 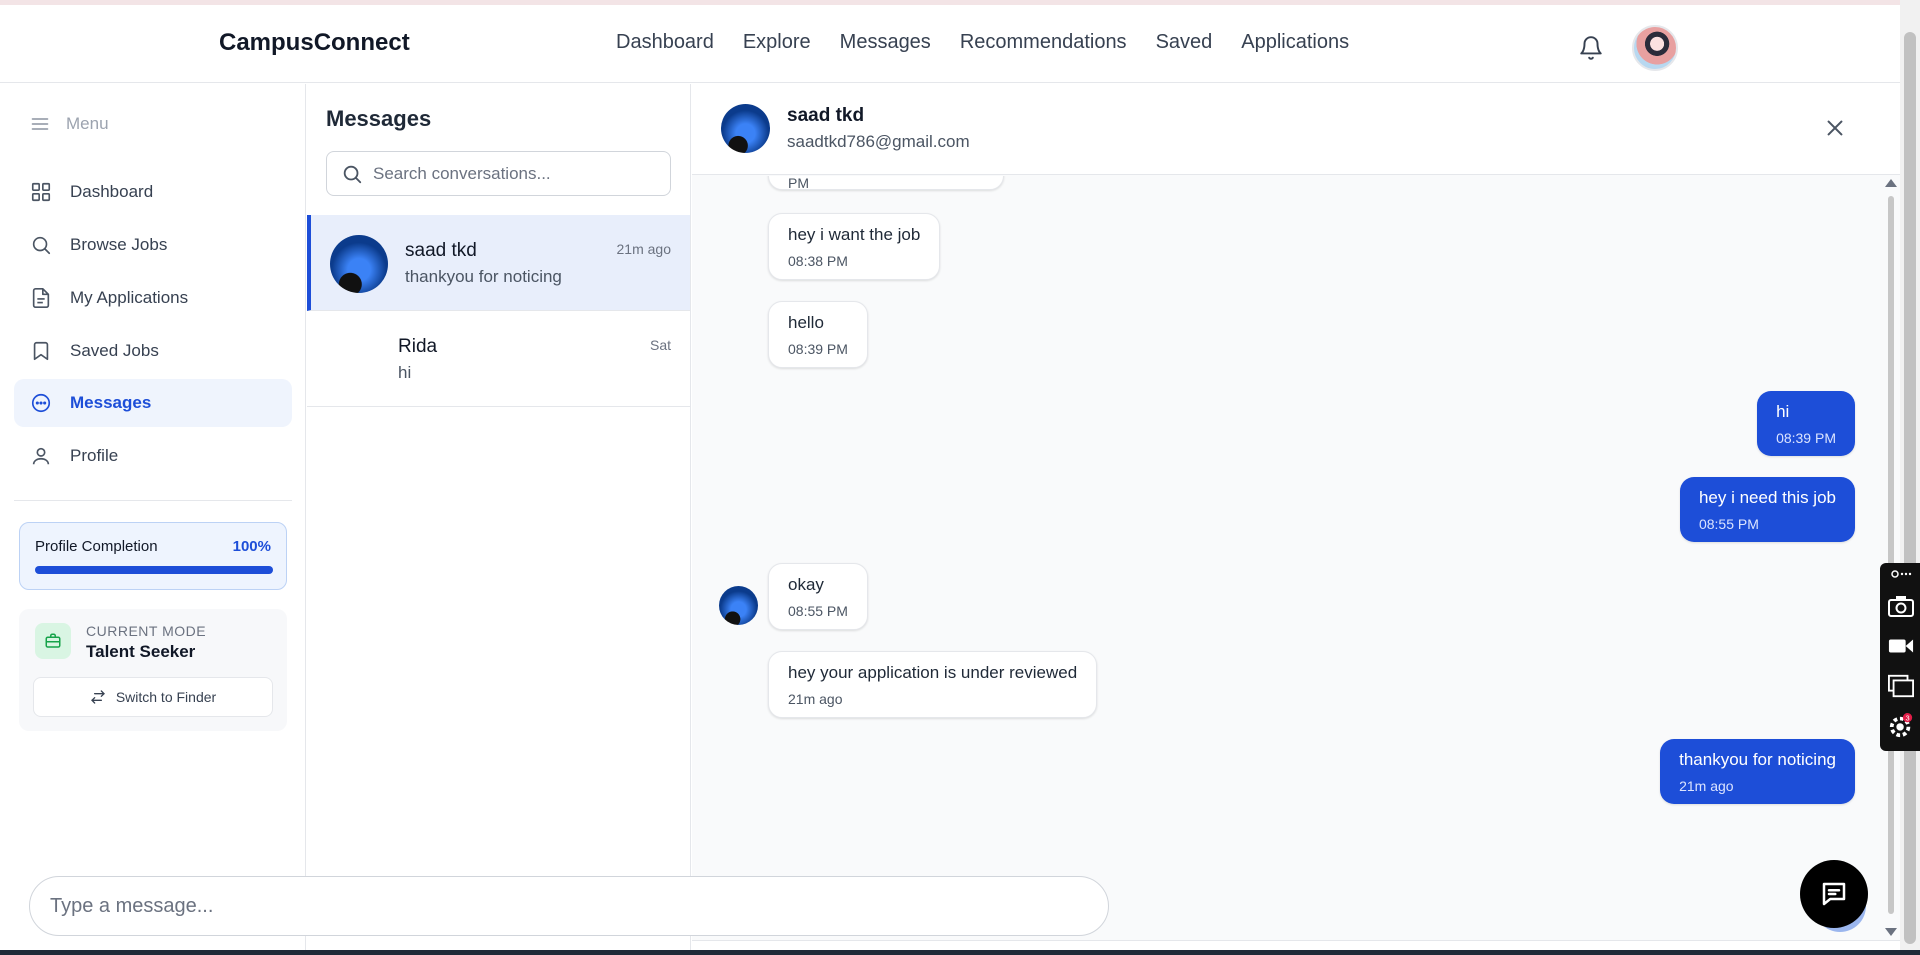 I want to click on switch-mode-label: Switch to Finder, so click(x=166, y=697).